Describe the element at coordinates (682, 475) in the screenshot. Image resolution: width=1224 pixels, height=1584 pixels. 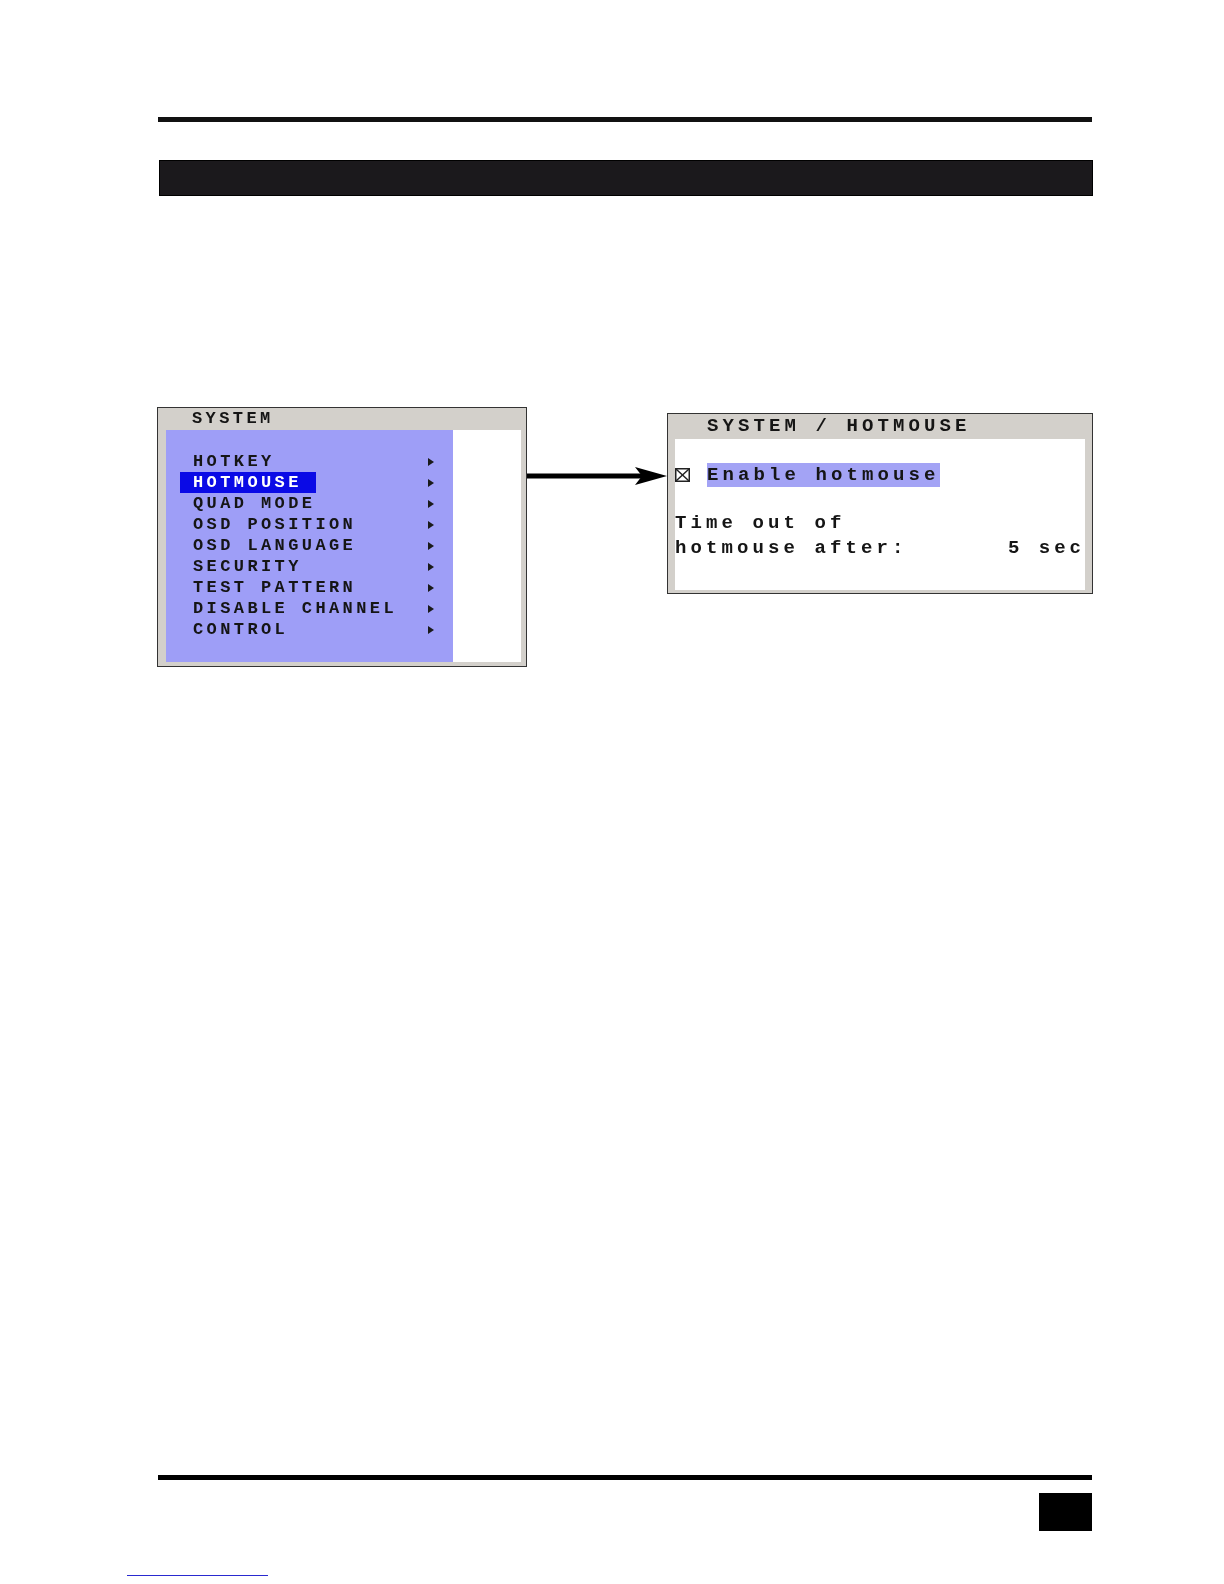
I see `checkbox` at that location.